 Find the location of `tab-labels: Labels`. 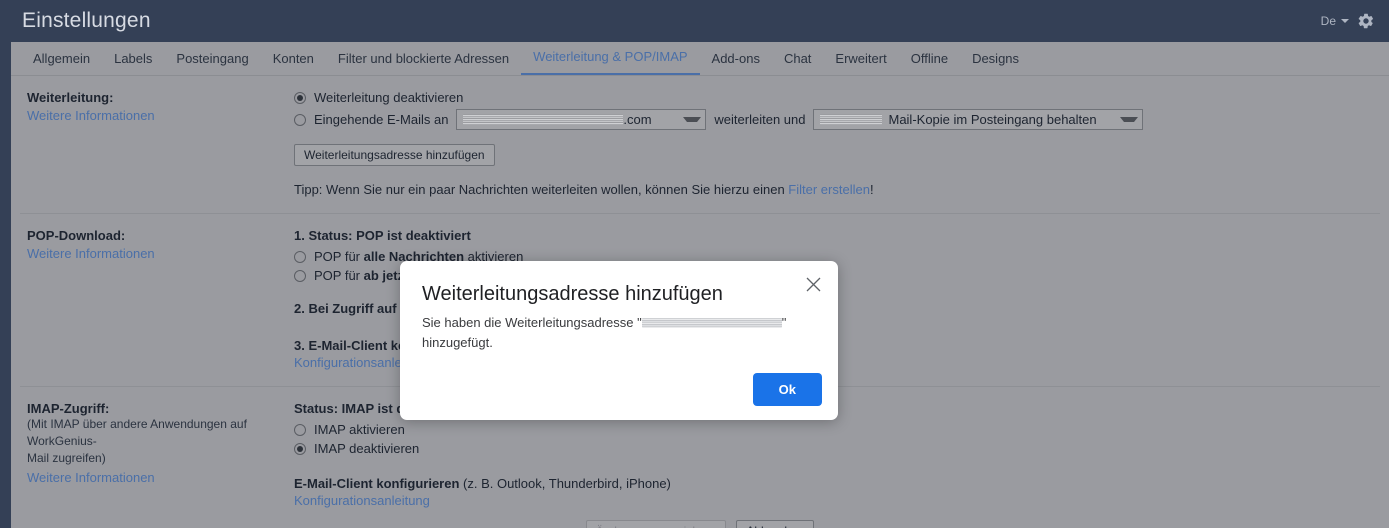

tab-labels: Labels is located at coordinates (133, 63).